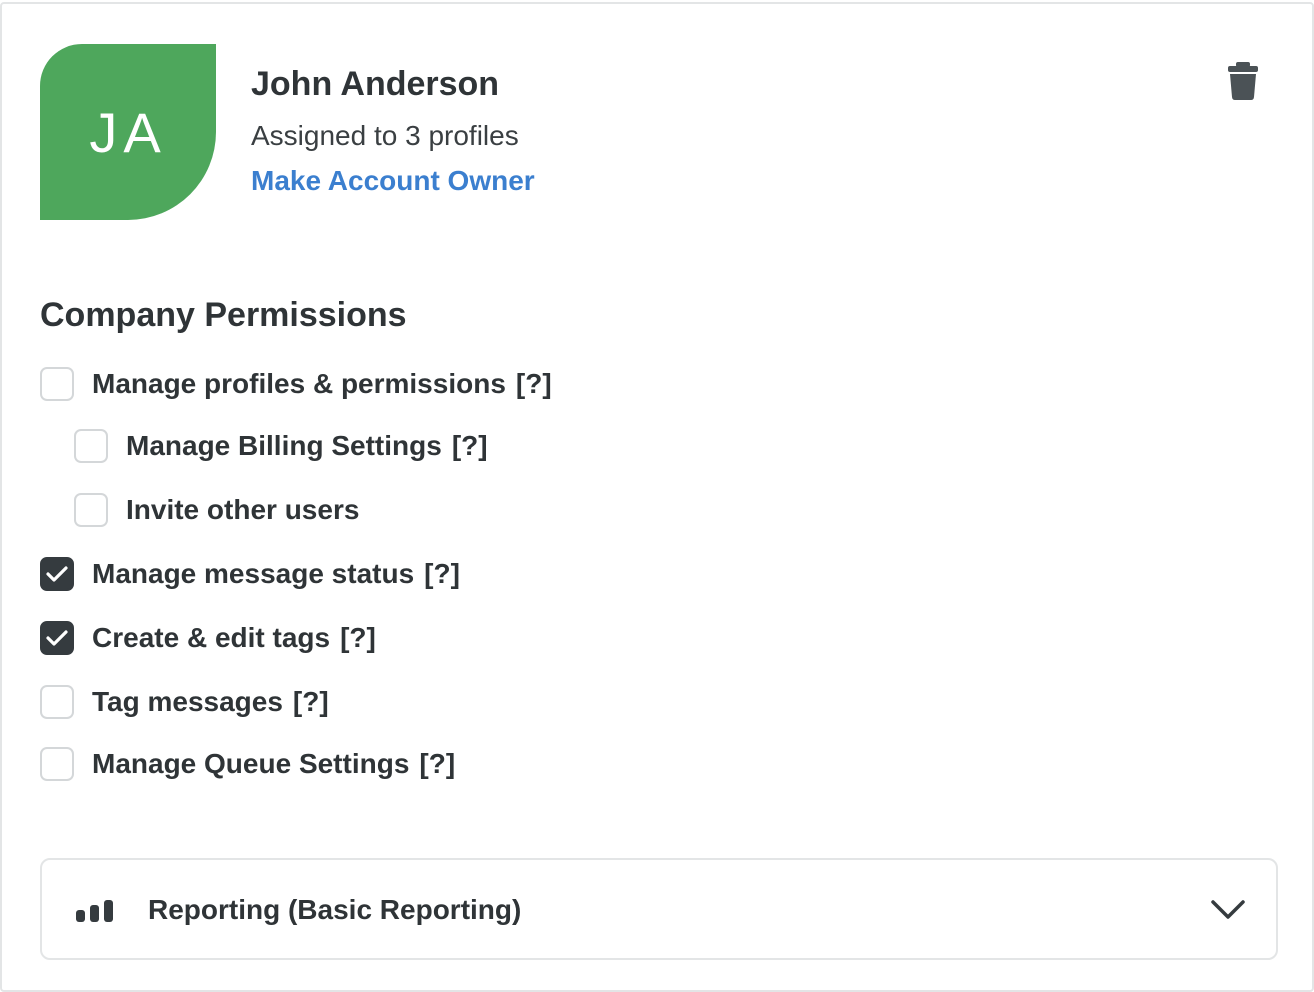 Image resolution: width=1314 pixels, height=992 pixels. Describe the element at coordinates (1243, 81) in the screenshot. I see `trash-icon` at that location.